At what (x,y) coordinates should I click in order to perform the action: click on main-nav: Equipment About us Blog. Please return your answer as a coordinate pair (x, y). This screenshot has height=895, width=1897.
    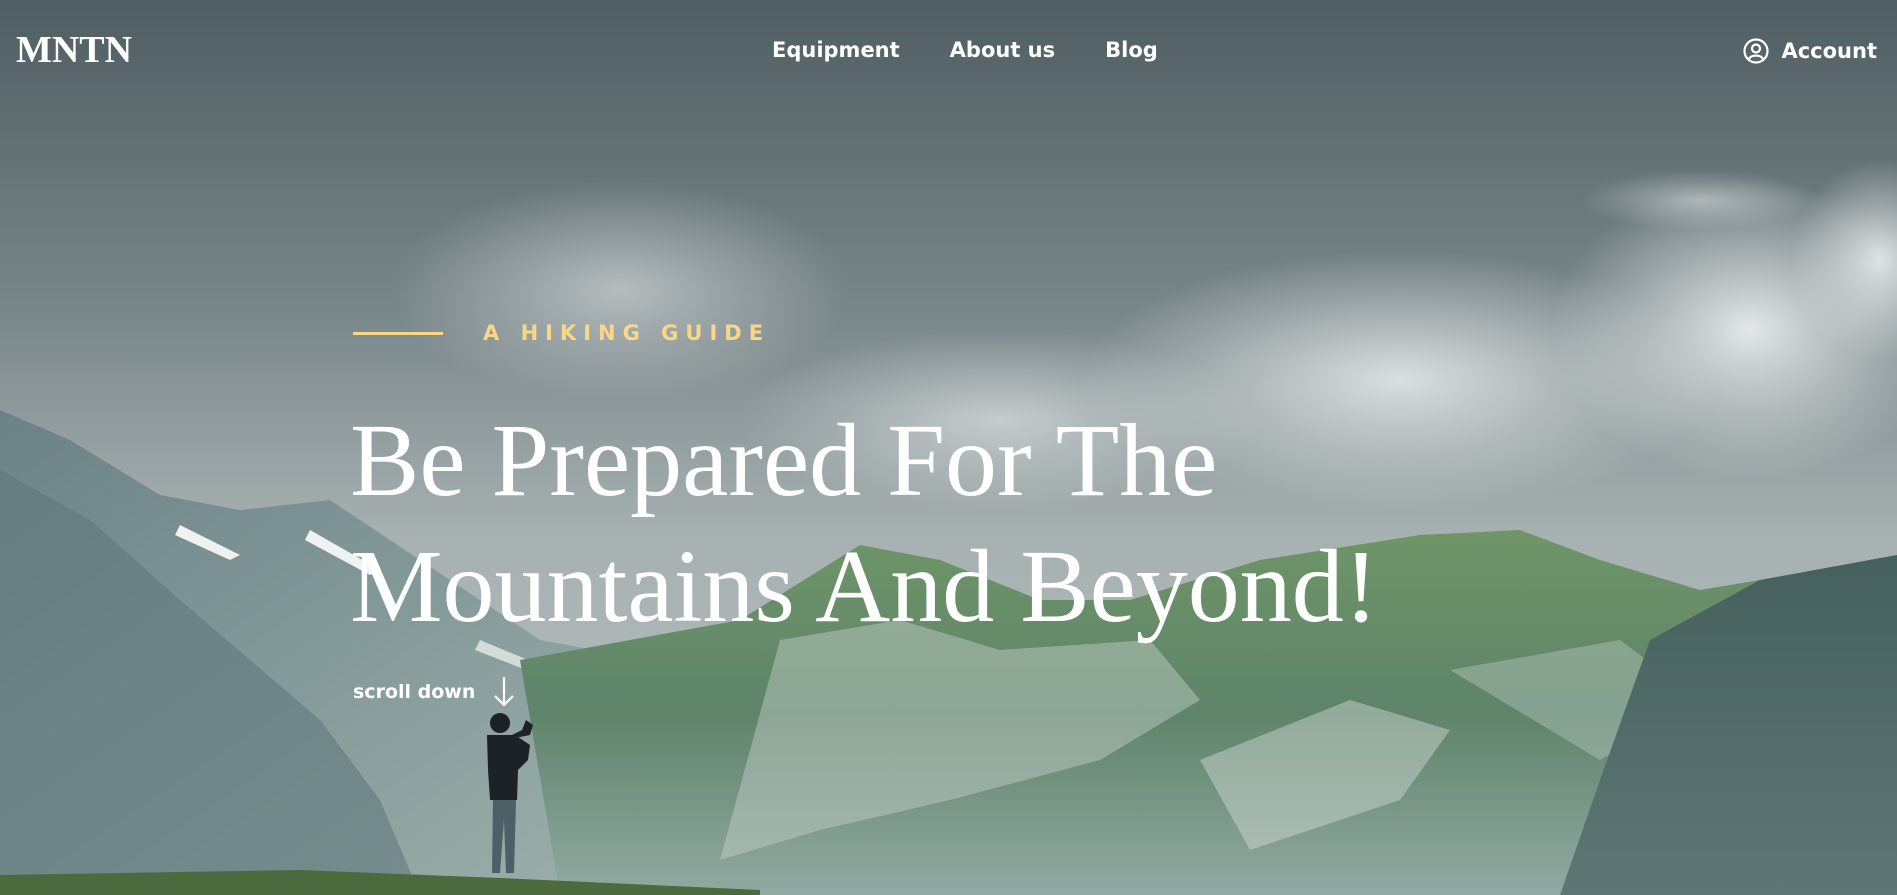
    Looking at the image, I should click on (965, 50).